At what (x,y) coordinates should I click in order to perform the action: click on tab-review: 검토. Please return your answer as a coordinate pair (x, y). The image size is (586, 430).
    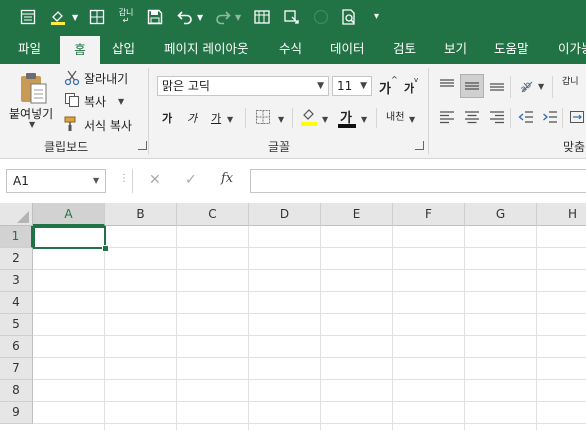
    Looking at the image, I should click on (404, 49).